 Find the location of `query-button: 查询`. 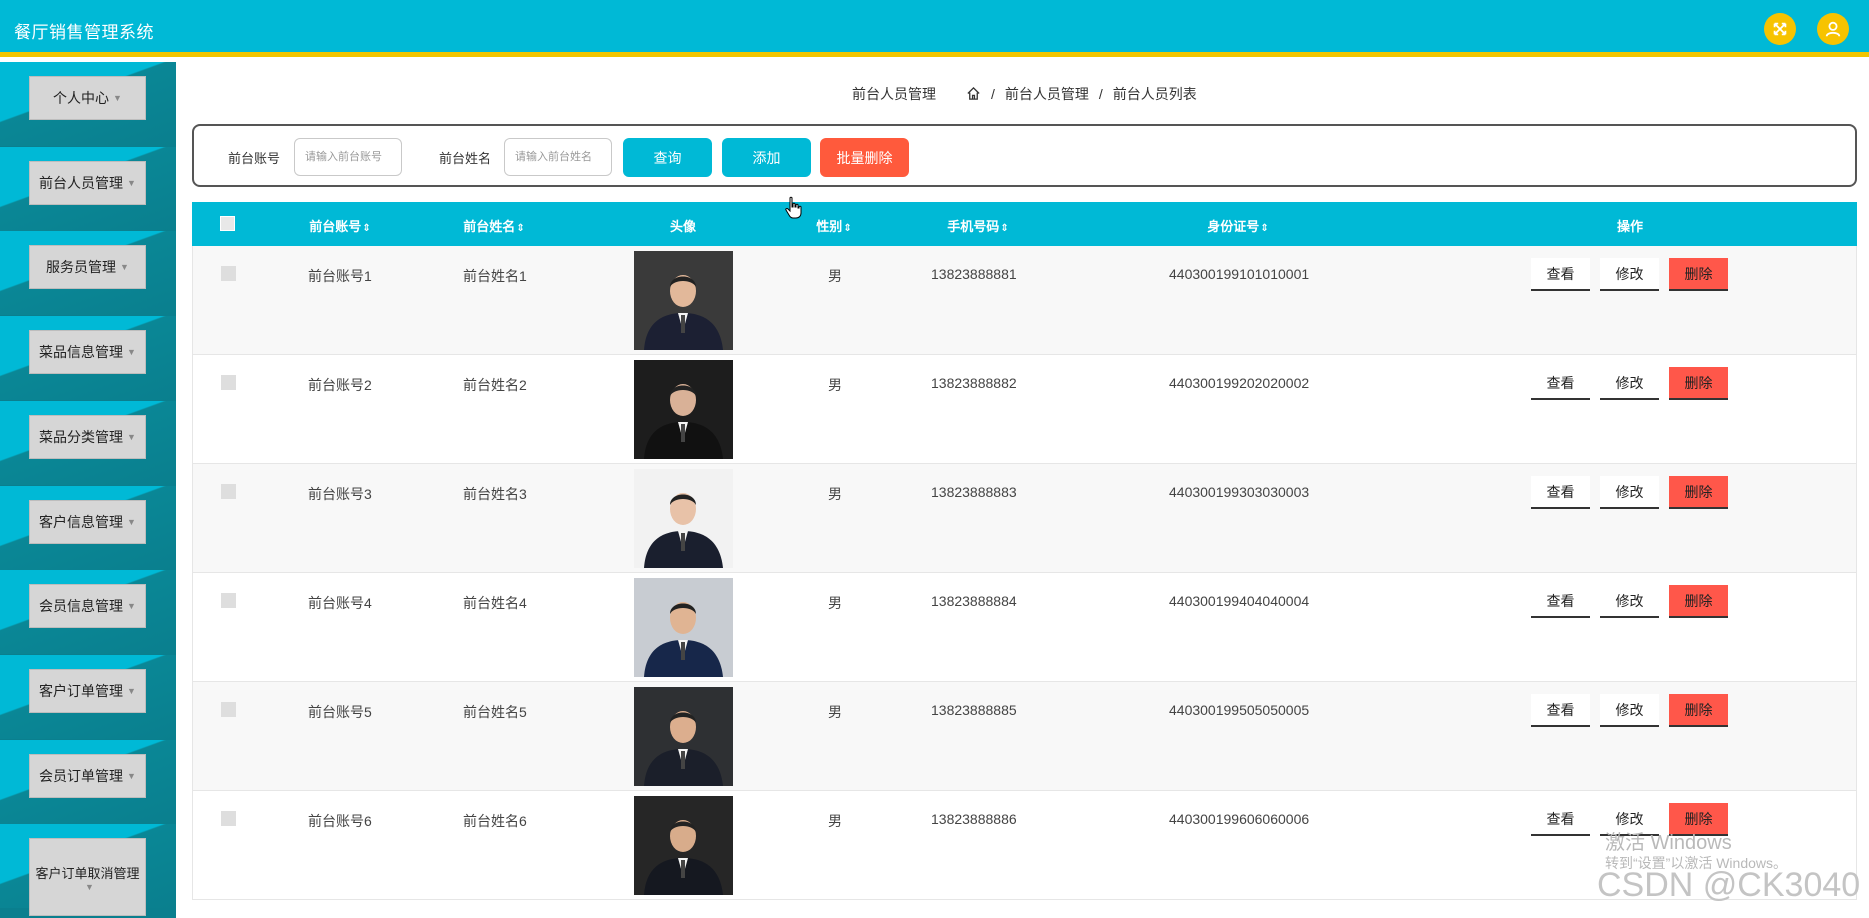

query-button: 查询 is located at coordinates (667, 157).